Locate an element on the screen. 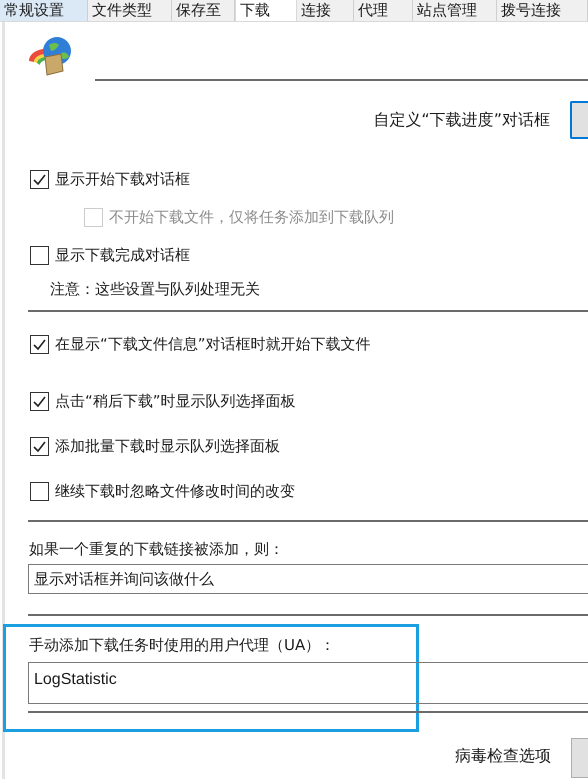  checkbox-label: 添加批量下载时显示队列选择面板 is located at coordinates (167, 447).